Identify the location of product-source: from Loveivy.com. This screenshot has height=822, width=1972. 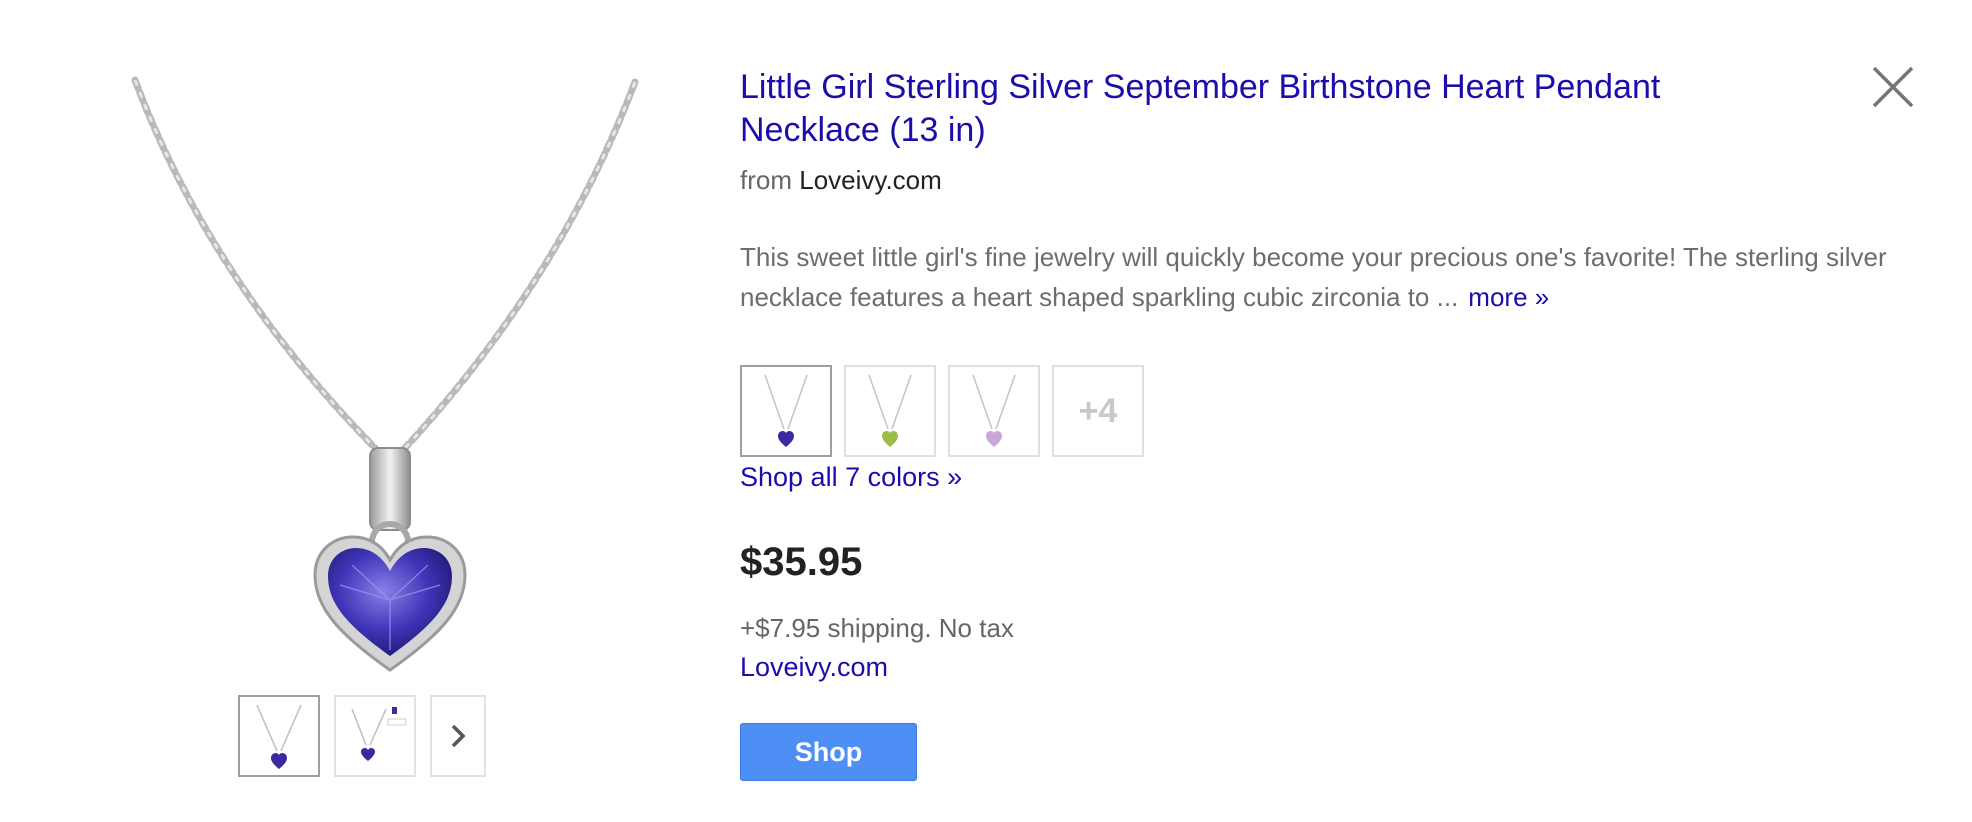
(841, 180).